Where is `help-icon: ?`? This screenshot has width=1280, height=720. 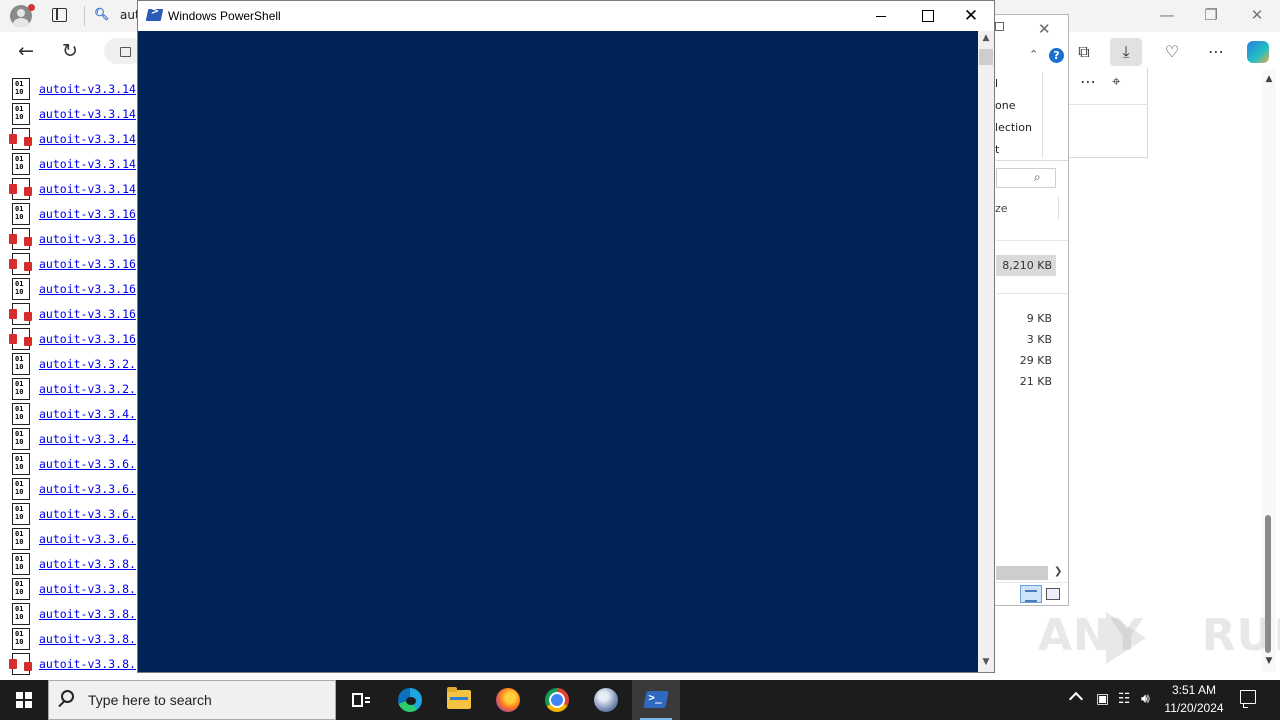
help-icon: ? is located at coordinates (1056, 55).